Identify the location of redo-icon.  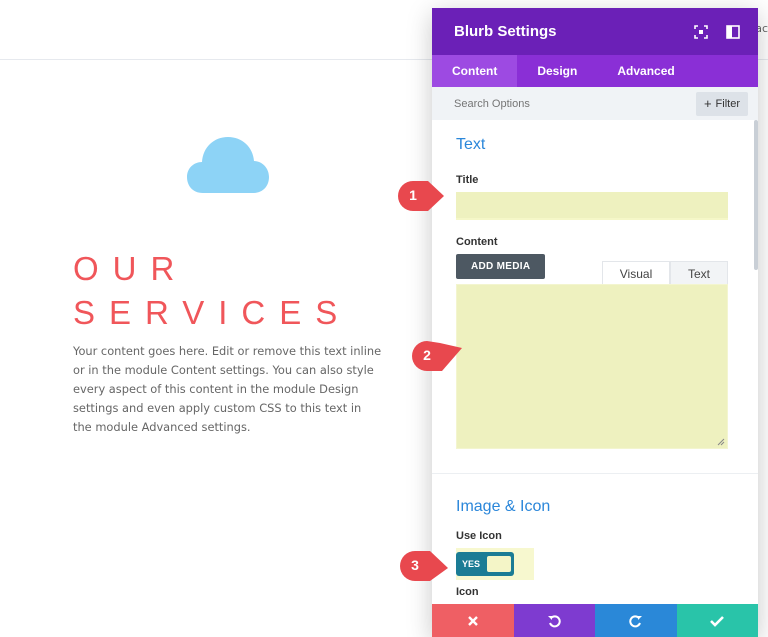
(635, 620).